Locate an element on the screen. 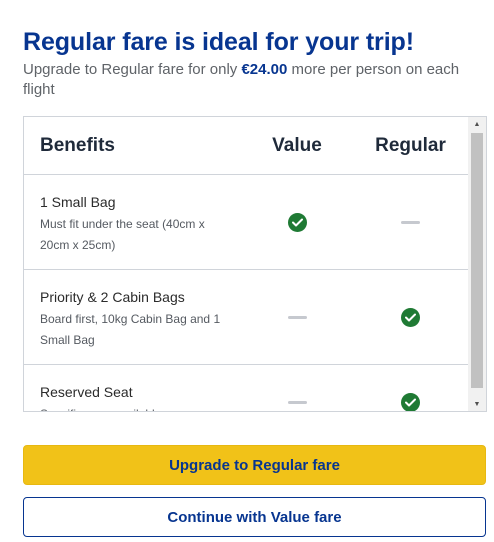 This screenshot has height=542, width=494. benefit-description: Specific rows available is located at coordinates (137, 407).